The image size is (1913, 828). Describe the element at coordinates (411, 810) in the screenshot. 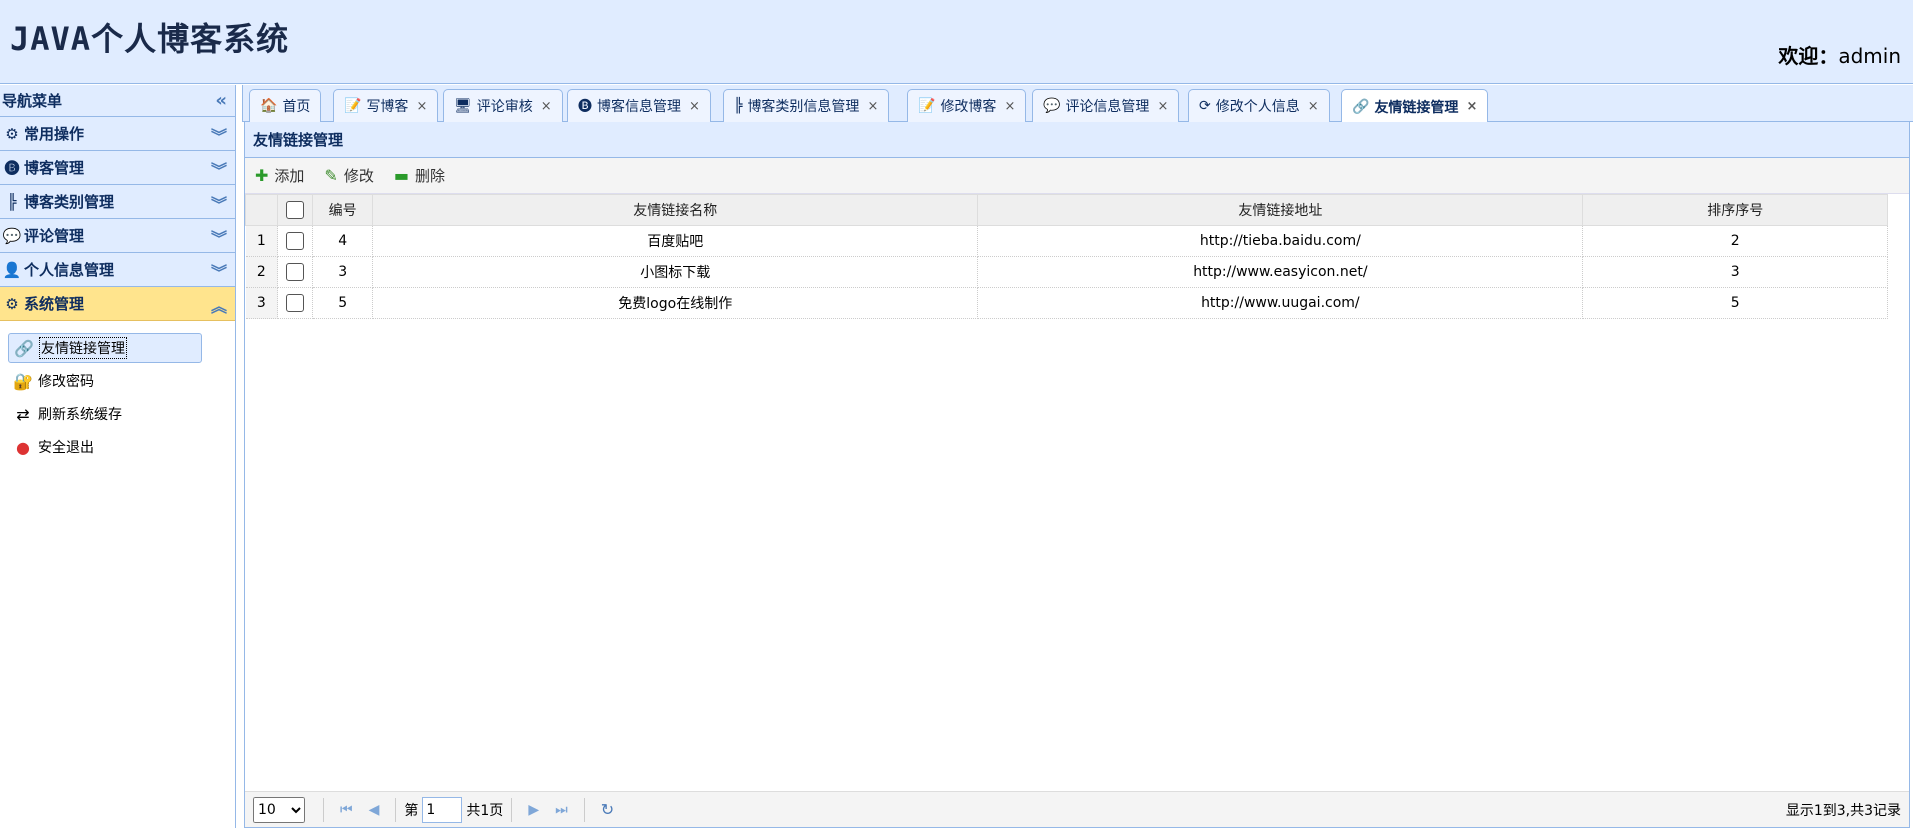

I see `page-label: 第` at that location.